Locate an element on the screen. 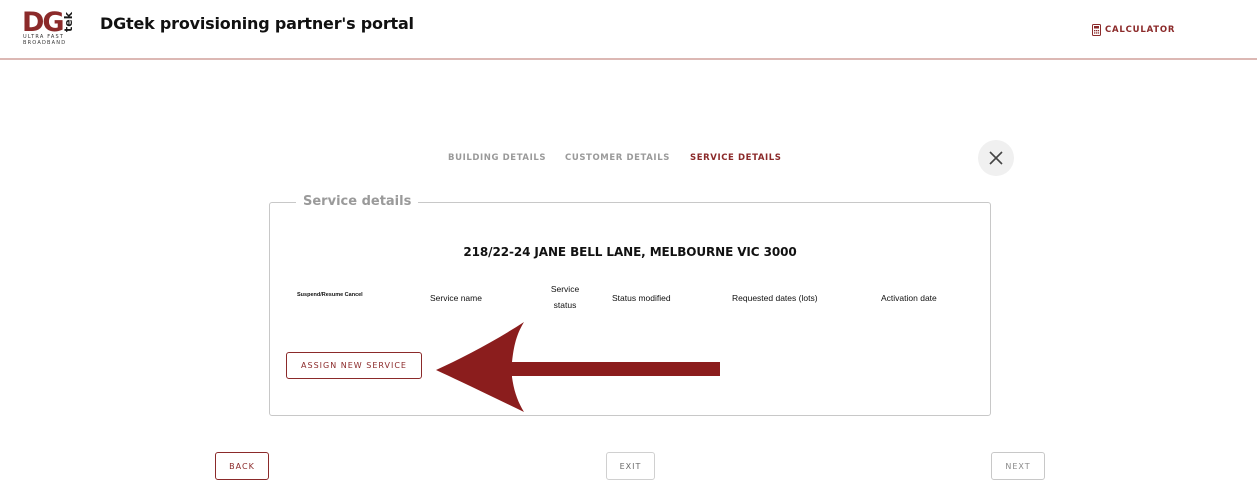 The image size is (1257, 502). tab-service-details: SERVICE DETAILS is located at coordinates (736, 158).